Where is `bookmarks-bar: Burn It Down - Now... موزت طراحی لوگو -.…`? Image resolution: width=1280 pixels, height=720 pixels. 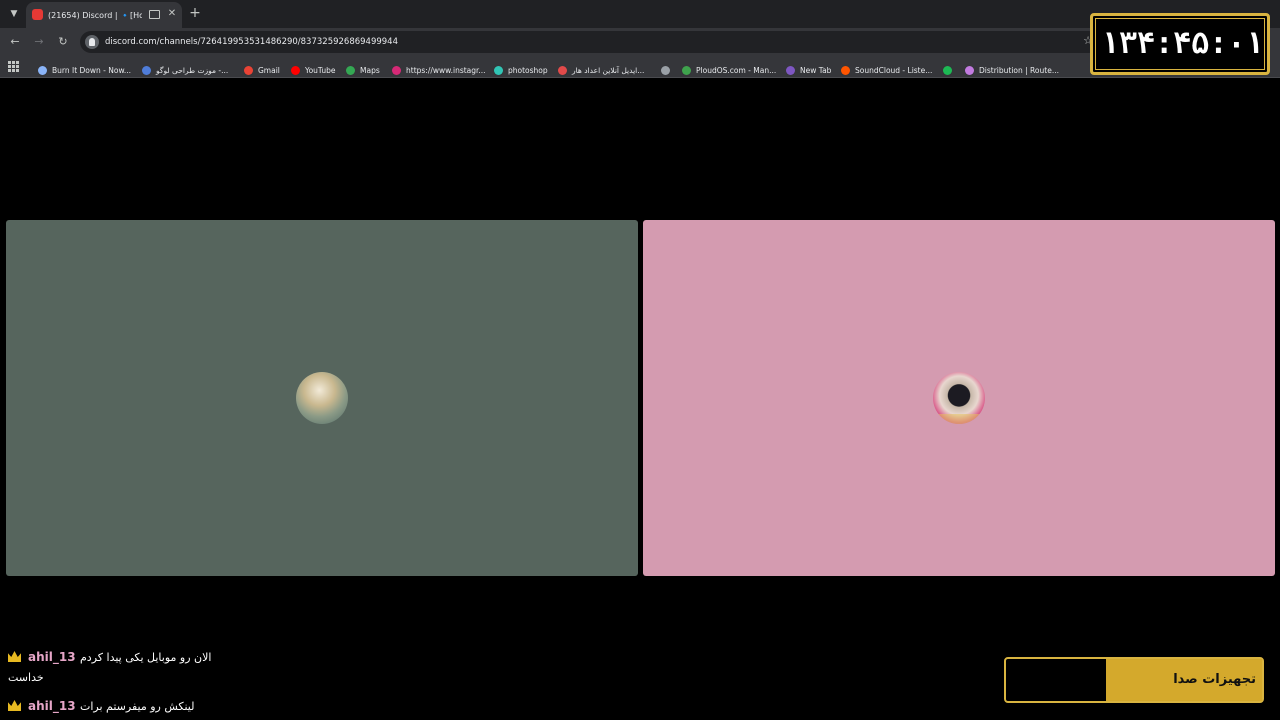 bookmarks-bar: Burn It Down - Now... موزت طراحی لوگو -.… is located at coordinates (640, 67).